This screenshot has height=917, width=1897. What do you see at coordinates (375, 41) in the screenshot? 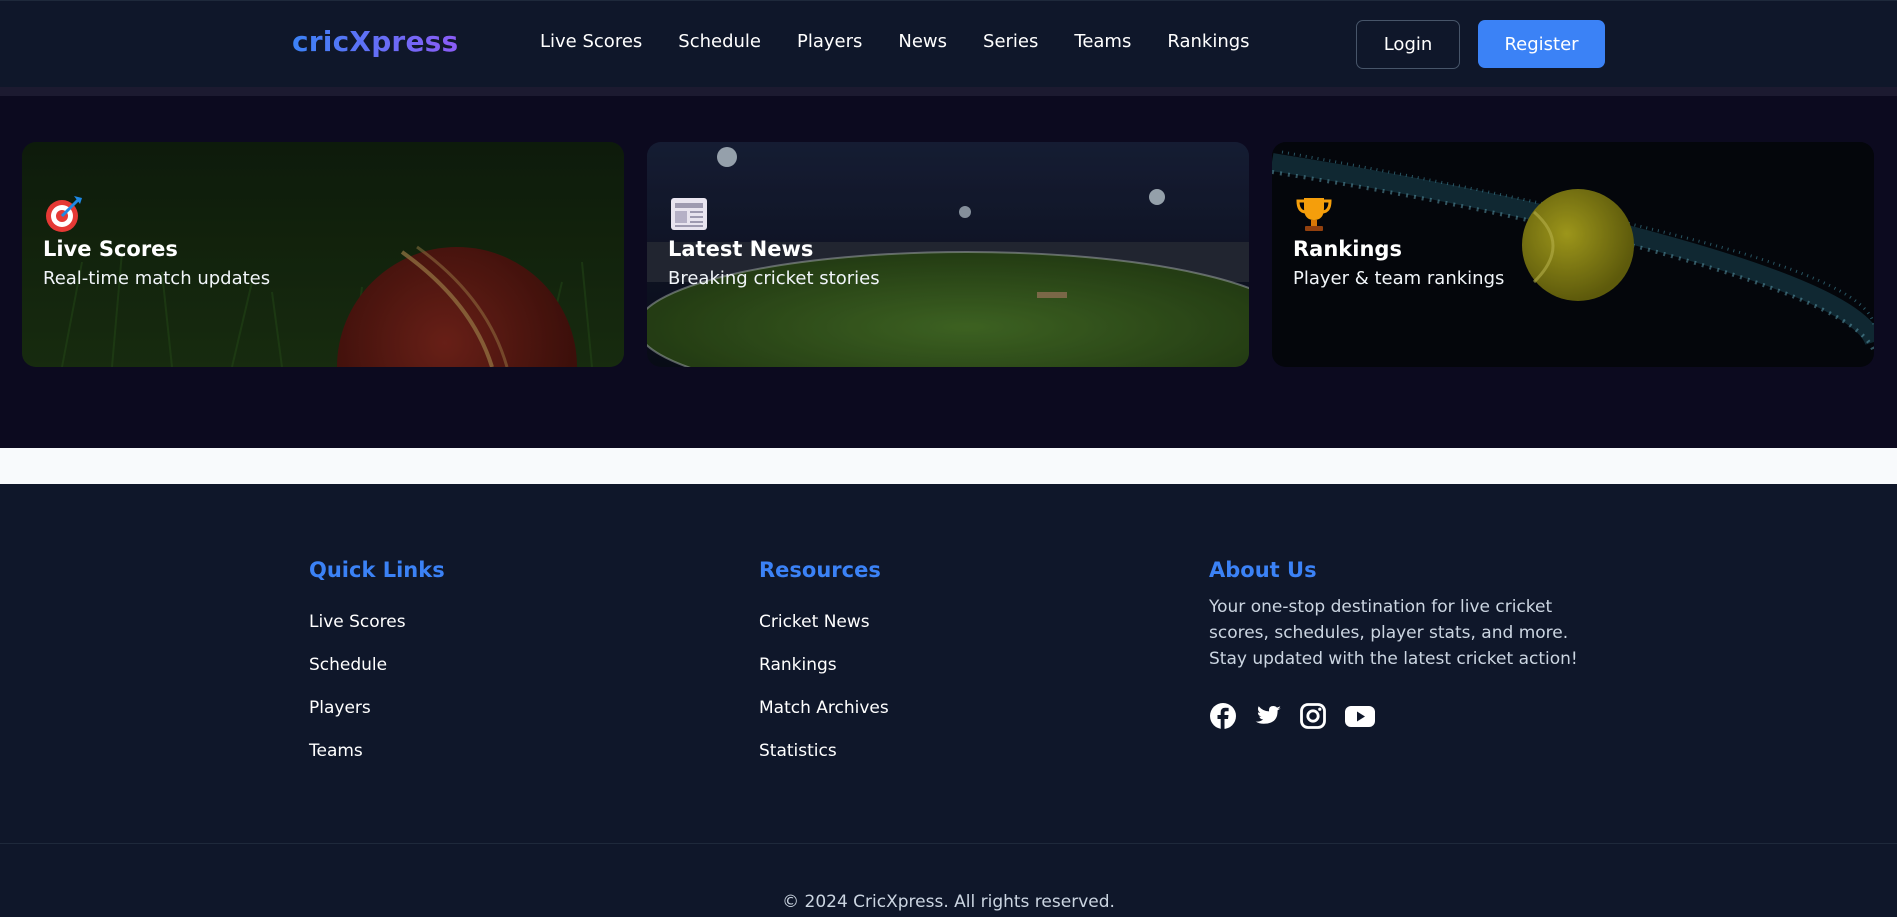
I see `site-logo: cricXpress` at bounding box center [375, 41].